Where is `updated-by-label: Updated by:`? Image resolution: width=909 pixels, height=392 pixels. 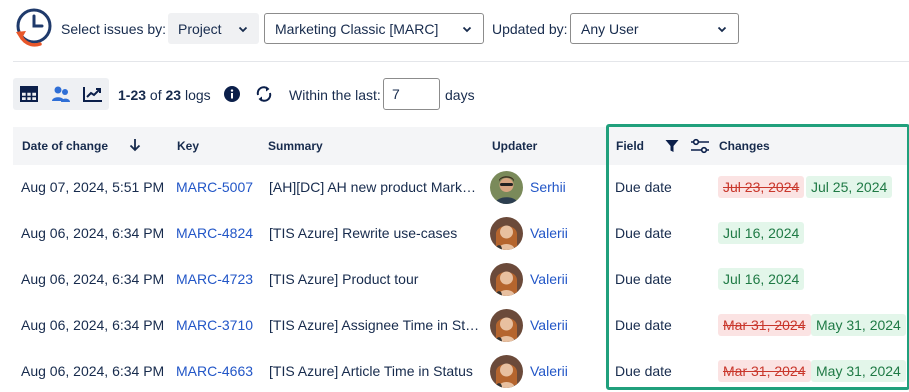
updated-by-label: Updated by: is located at coordinates (530, 29).